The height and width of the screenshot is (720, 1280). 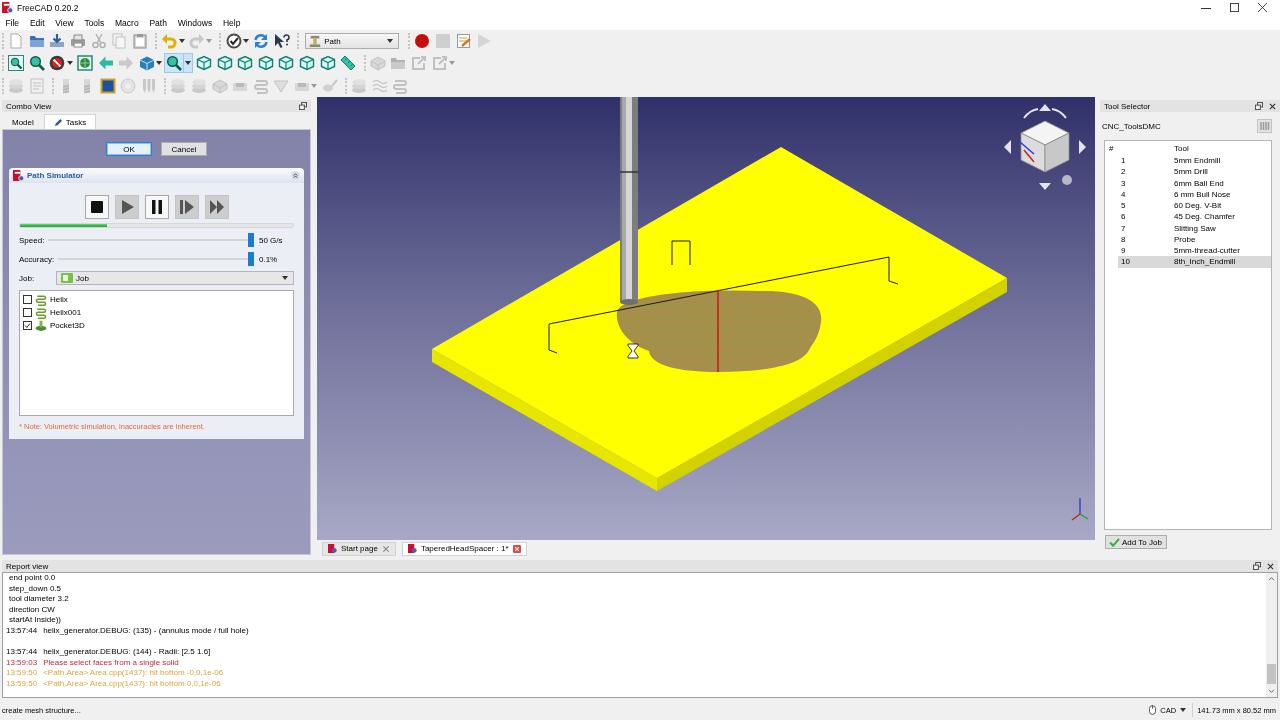 What do you see at coordinates (184, 149) in the screenshot?
I see `cancel-button: Cancel` at bounding box center [184, 149].